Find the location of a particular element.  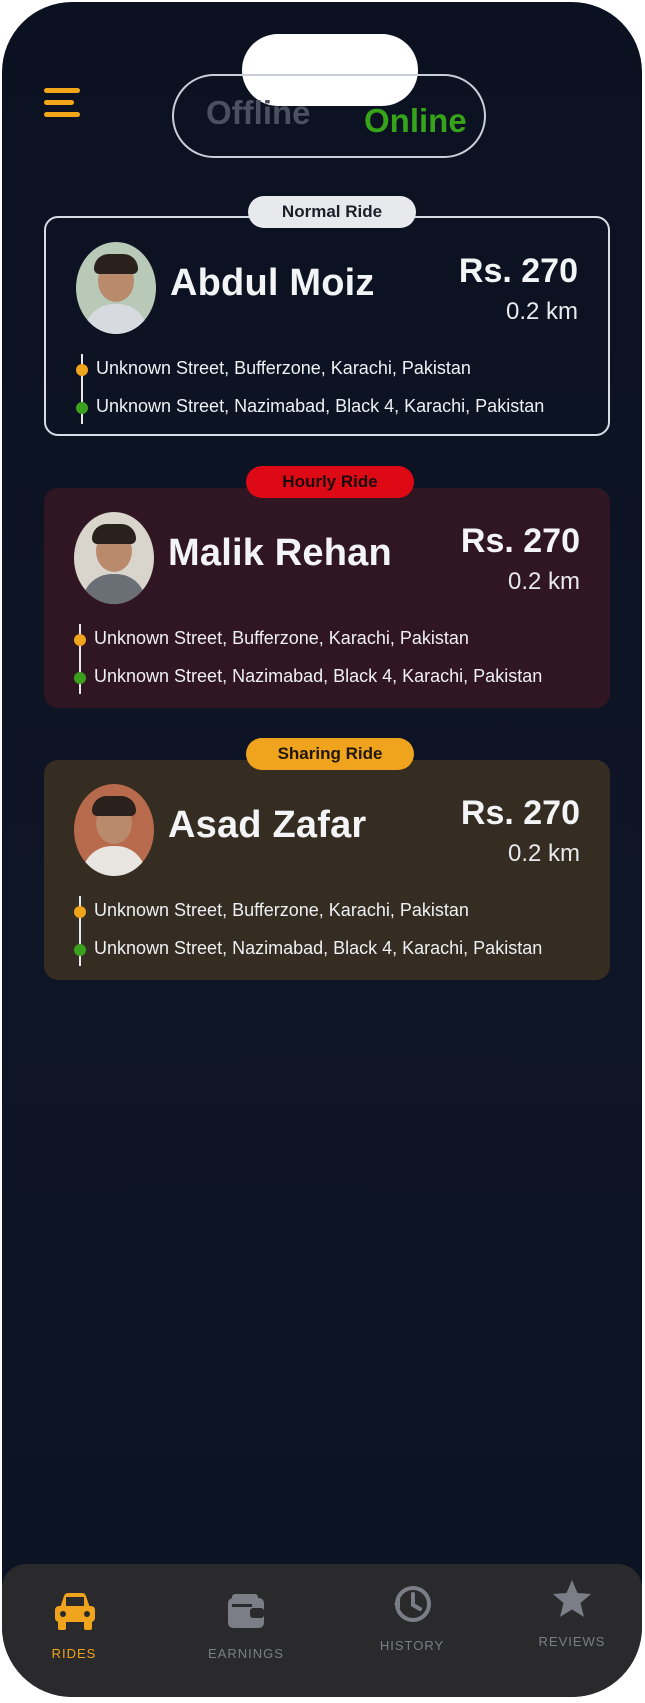

tab-history: HISTORY is located at coordinates (412, 1624).